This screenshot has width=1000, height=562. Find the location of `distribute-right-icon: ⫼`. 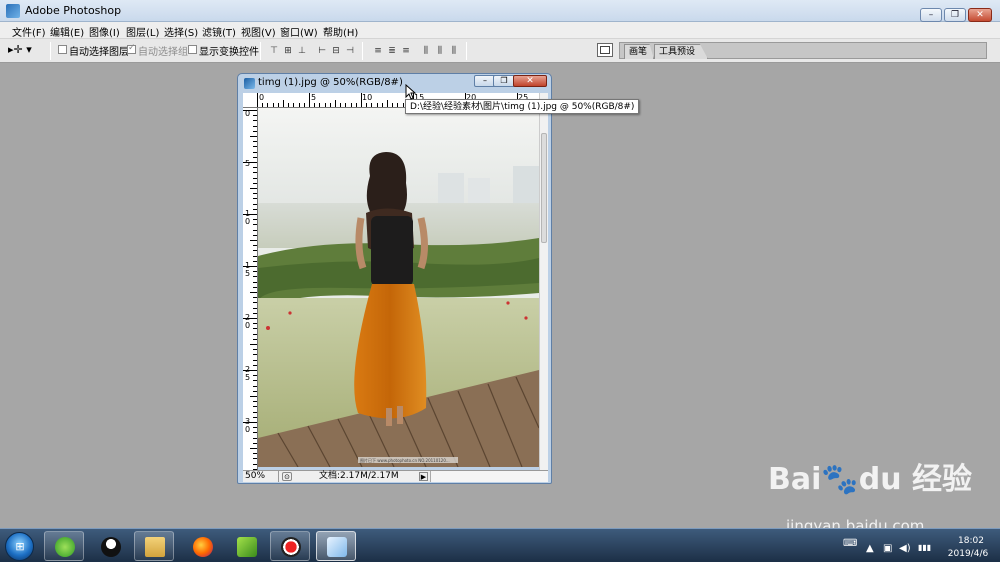

distribute-right-icon: ⫼ is located at coordinates (454, 51).